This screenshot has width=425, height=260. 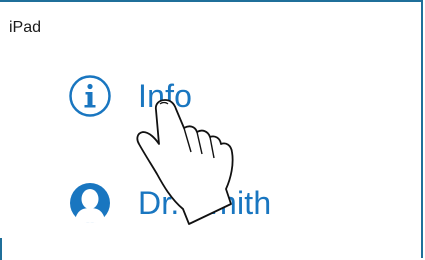 What do you see at coordinates (90, 96) in the screenshot?
I see `info-icon` at bounding box center [90, 96].